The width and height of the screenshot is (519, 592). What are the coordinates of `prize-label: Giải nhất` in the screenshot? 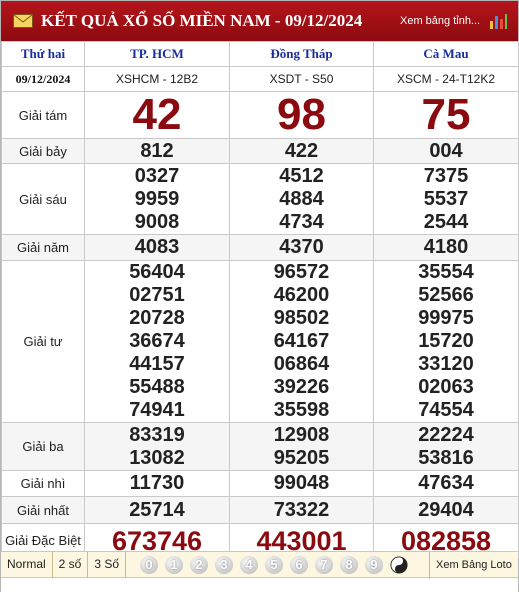 It's located at (43, 510).